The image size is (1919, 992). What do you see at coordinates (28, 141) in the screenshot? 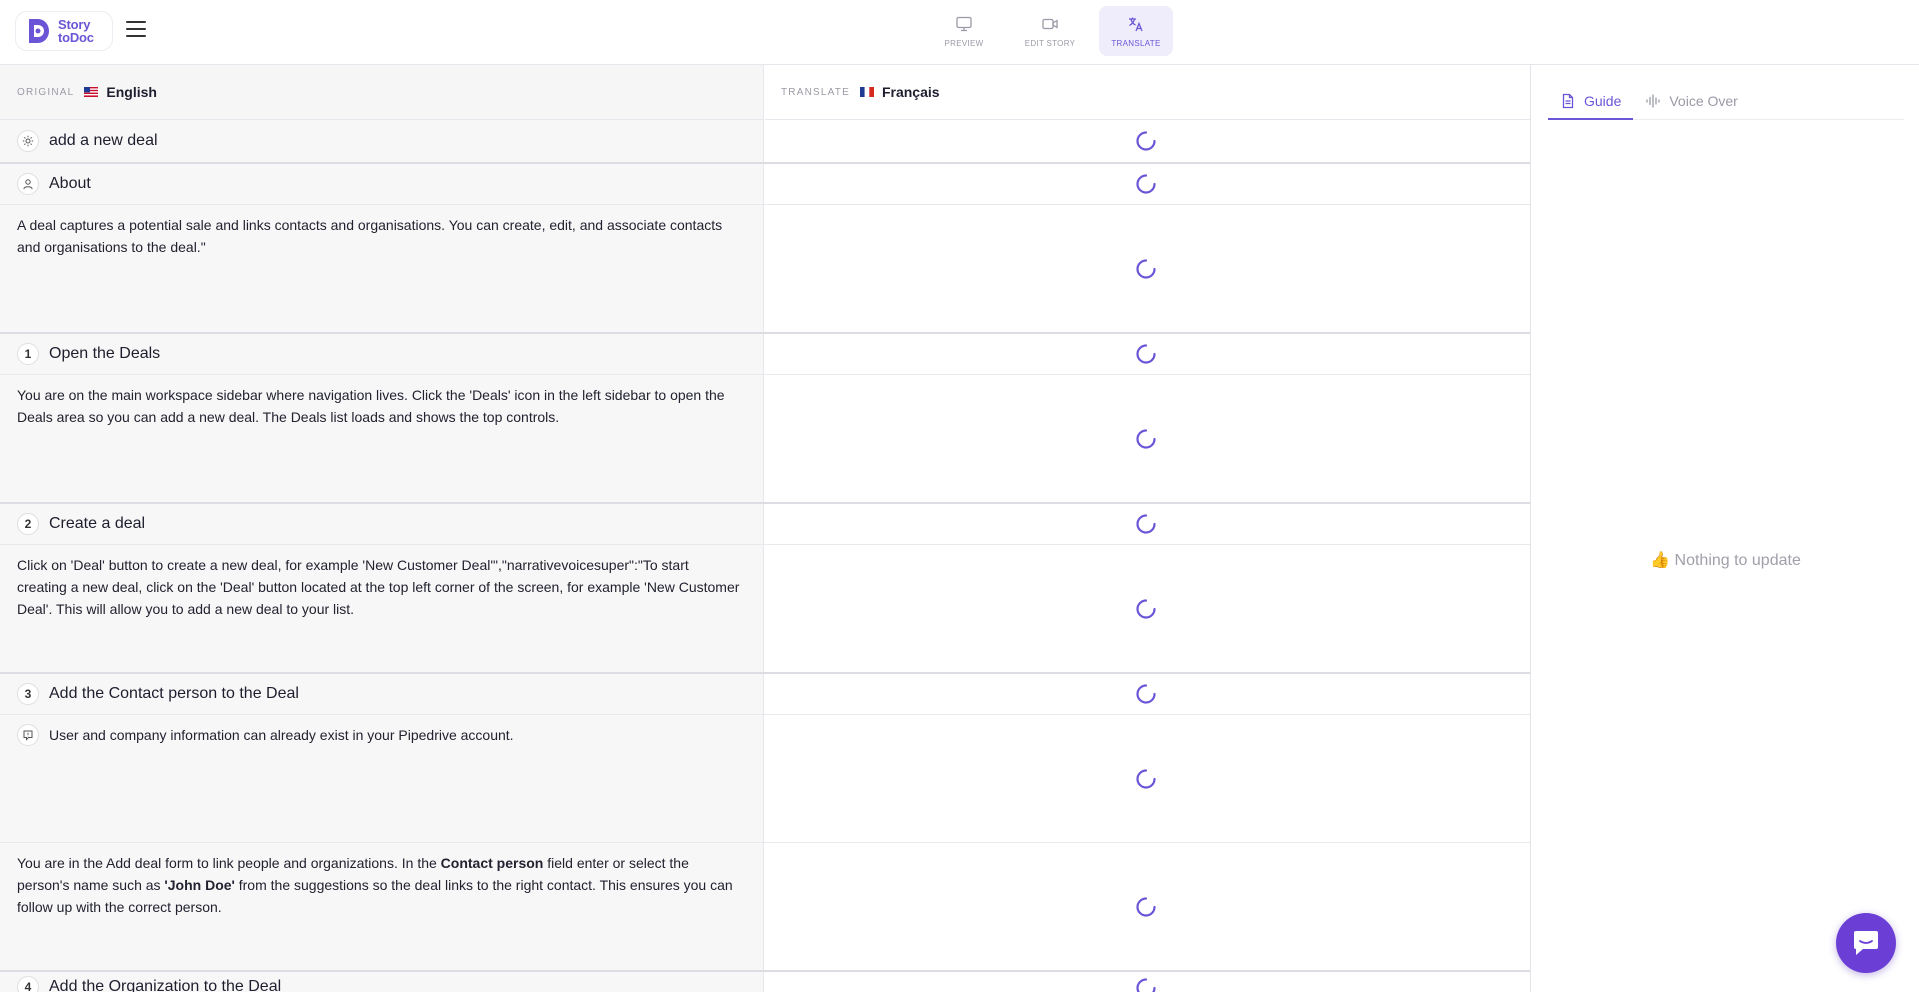
I see `gear-icon` at bounding box center [28, 141].